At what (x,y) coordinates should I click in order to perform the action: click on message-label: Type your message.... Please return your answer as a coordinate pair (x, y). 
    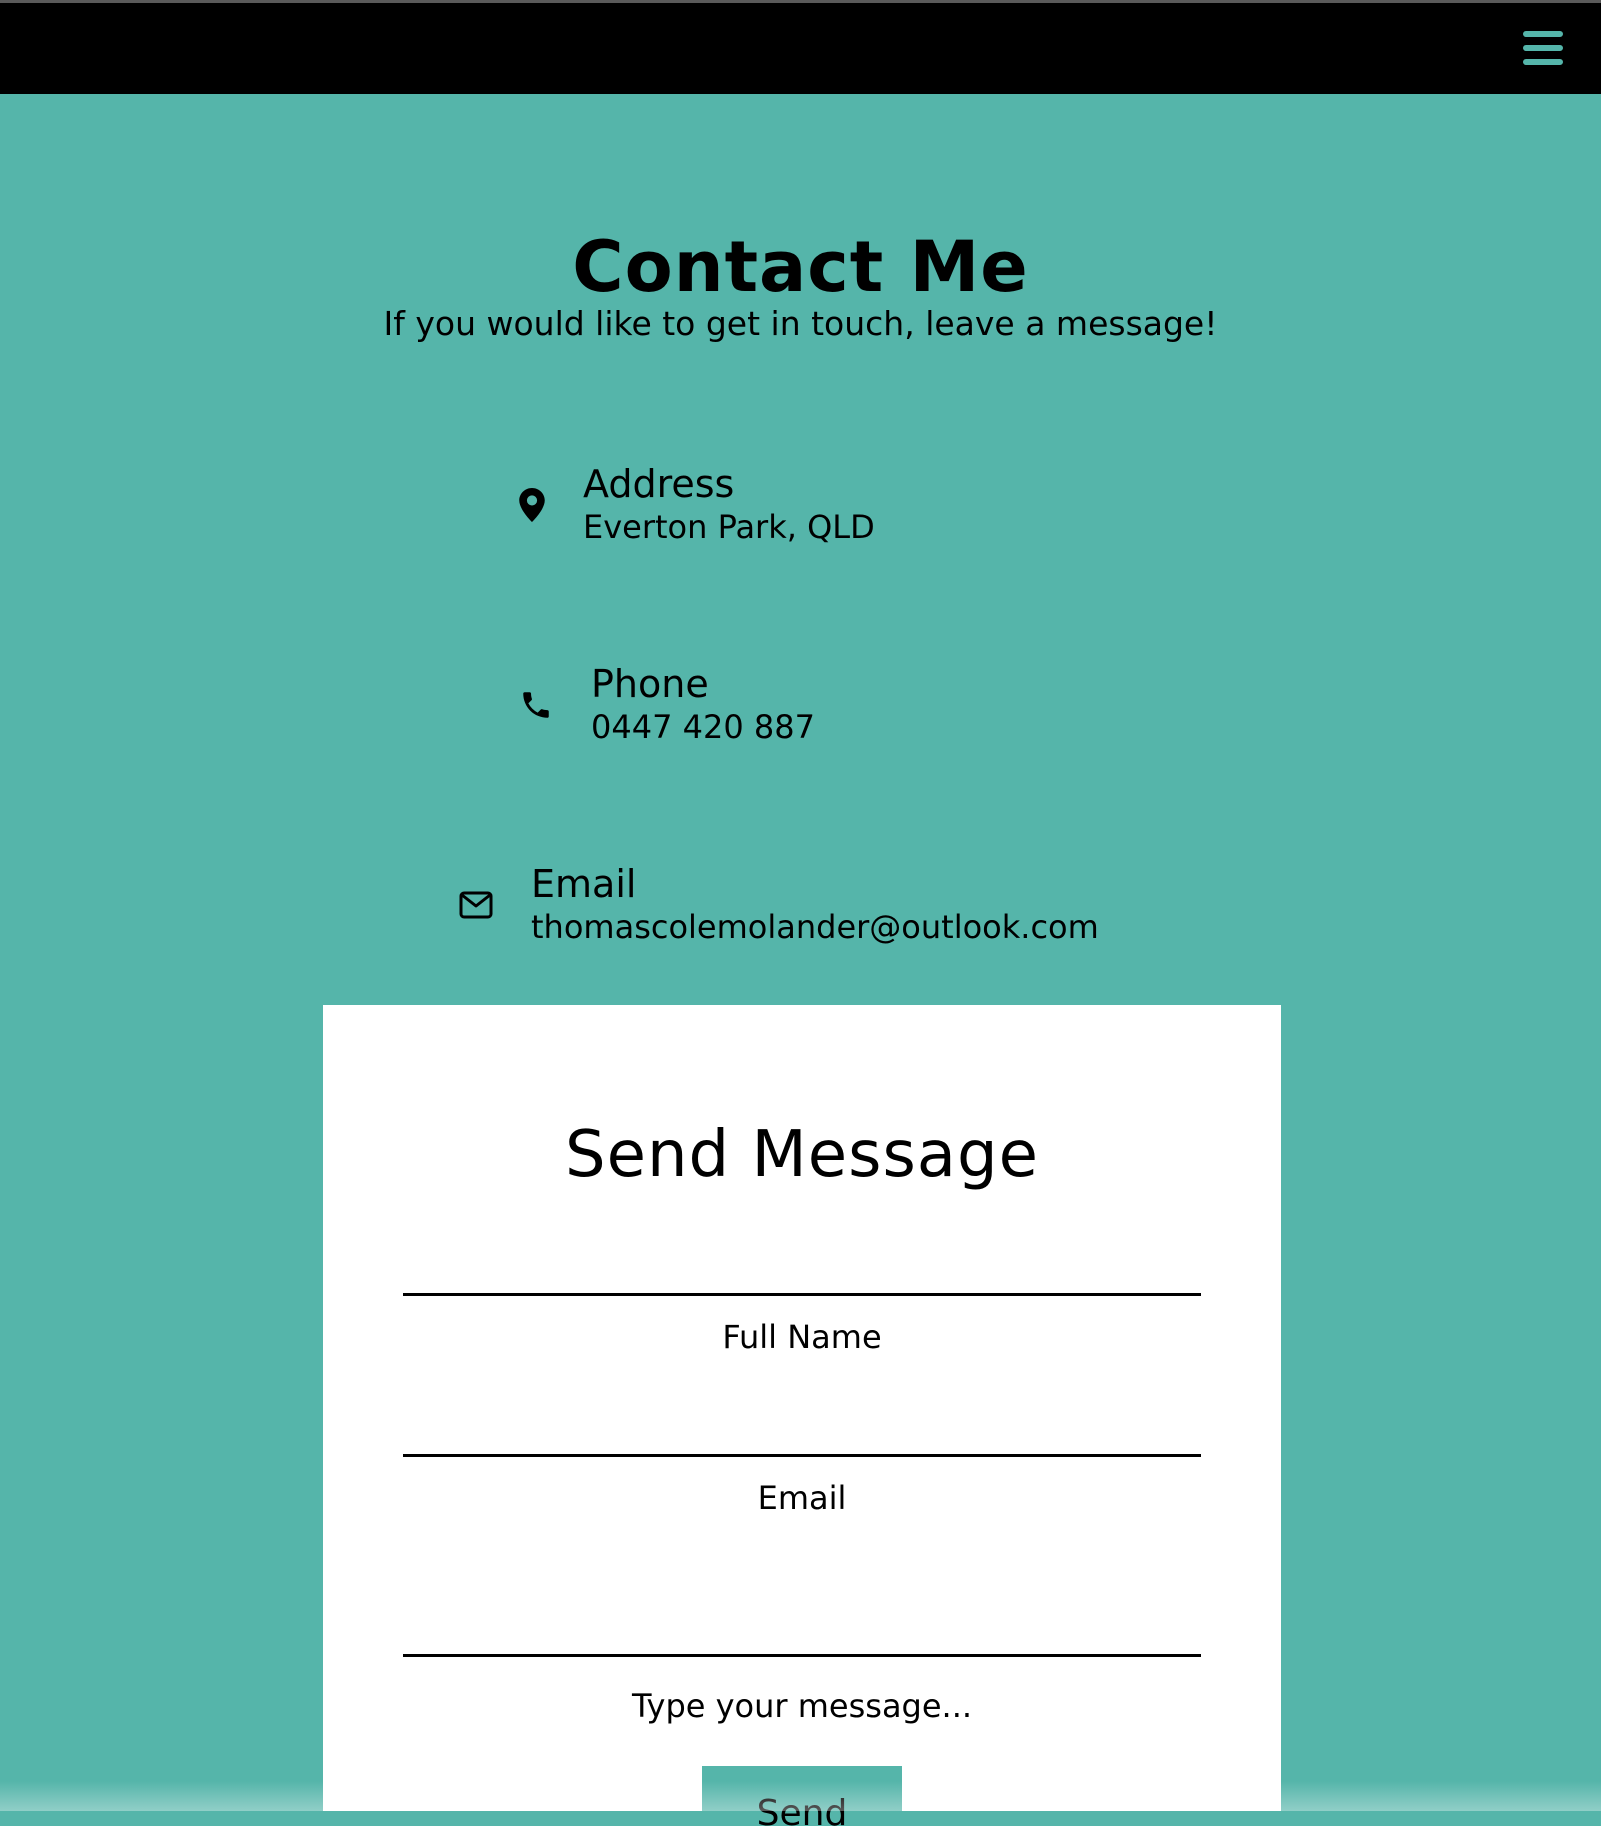
    Looking at the image, I should click on (802, 1706).